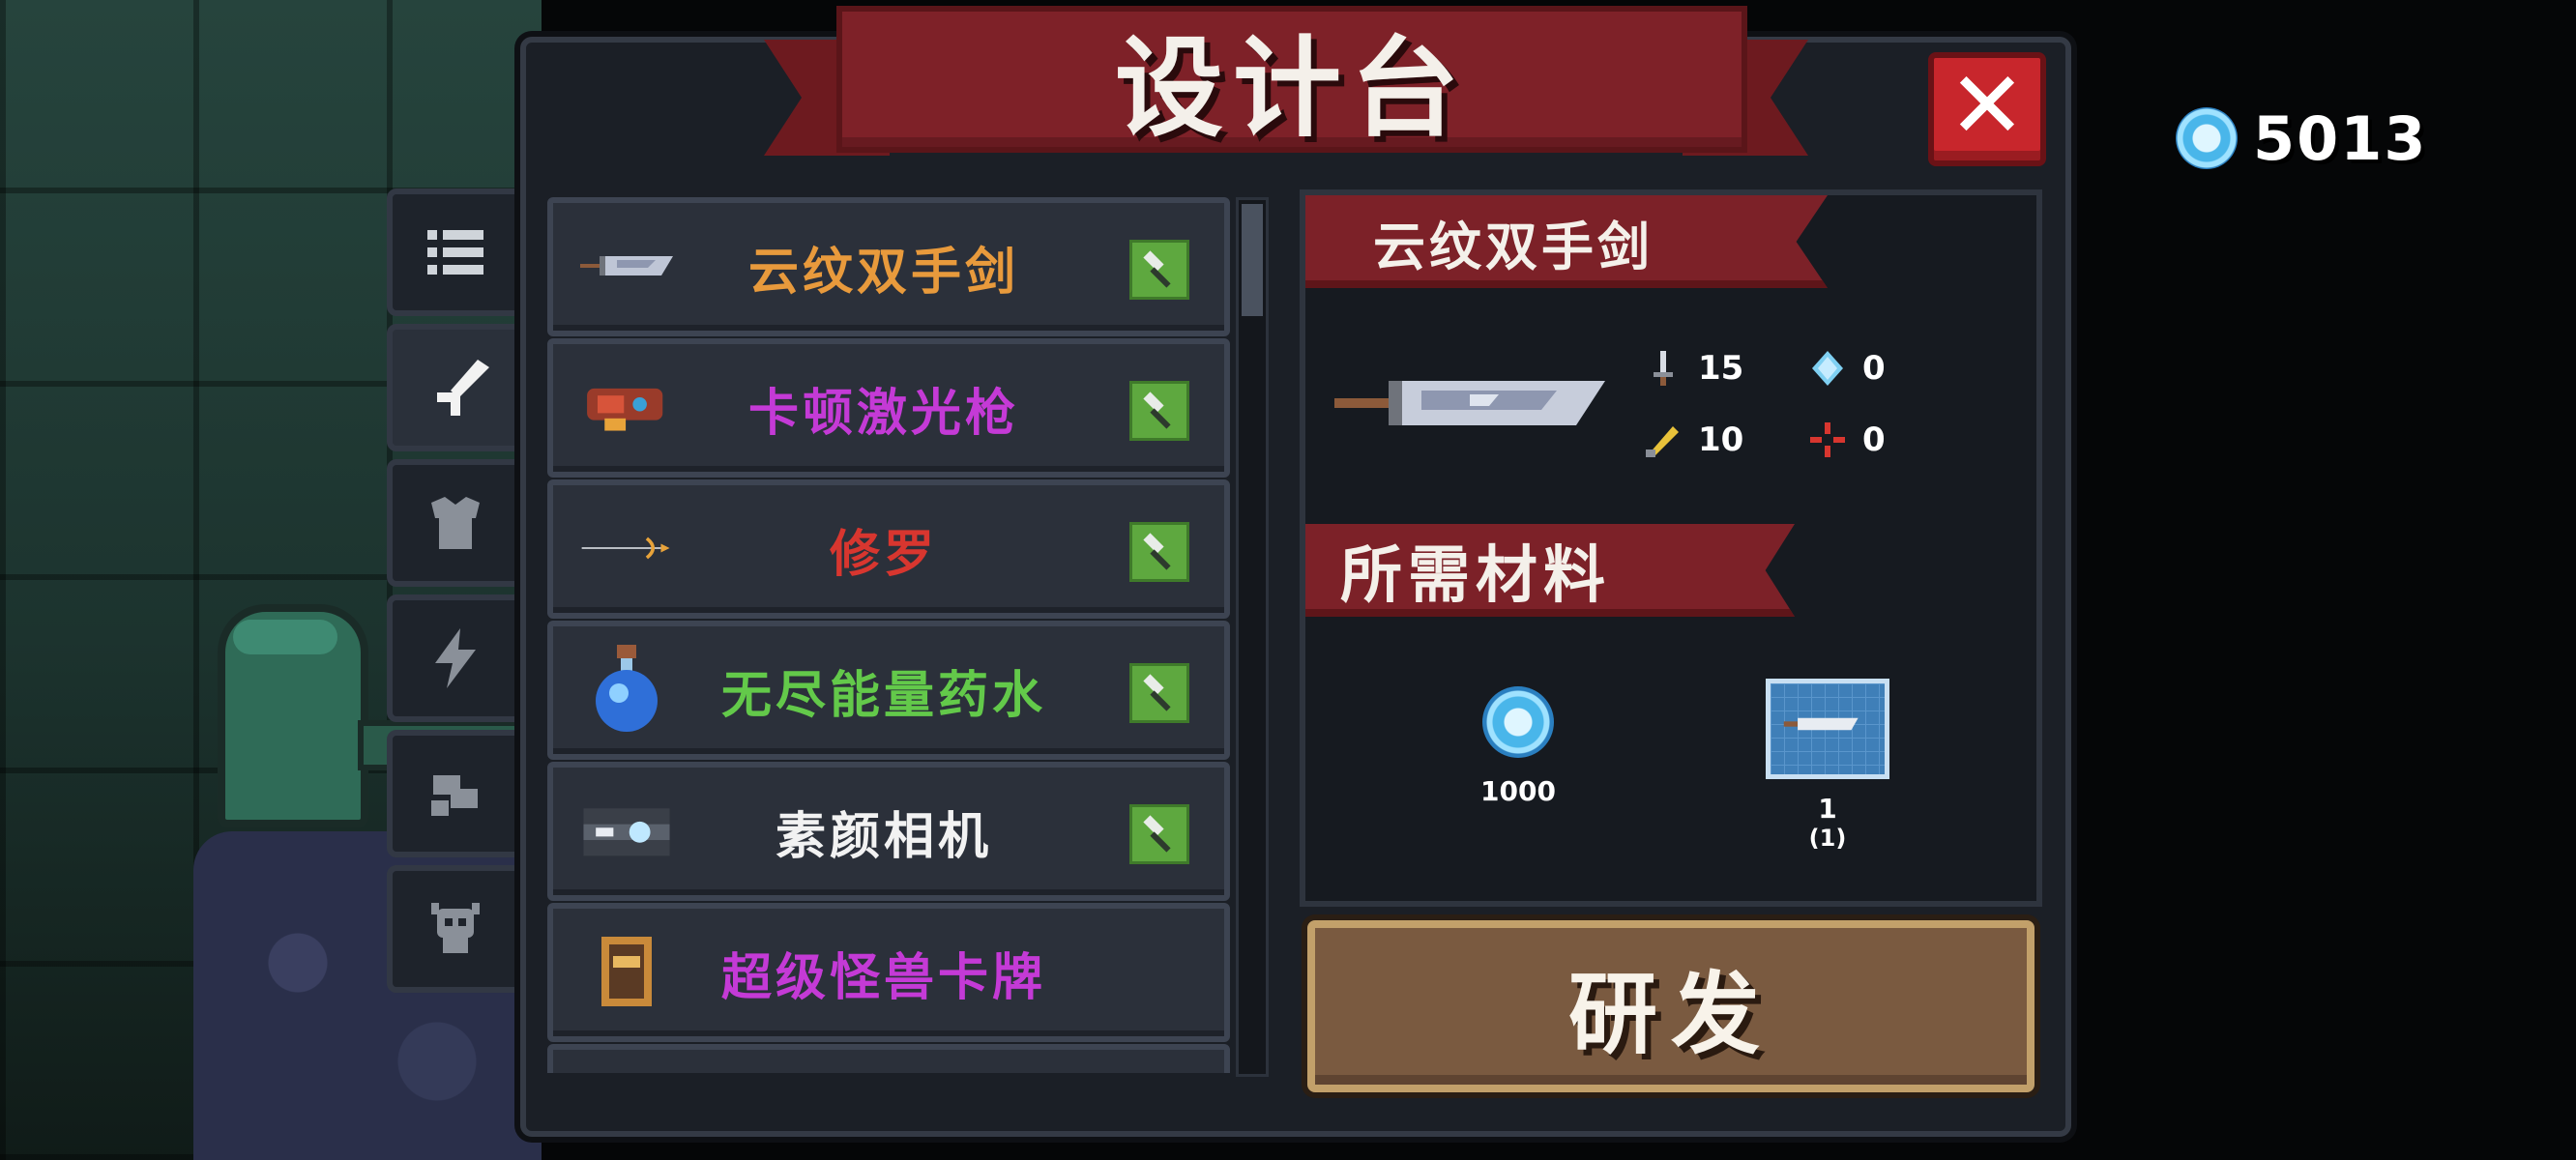 Image resolution: width=2576 pixels, height=1160 pixels. Describe the element at coordinates (1874, 369) in the screenshot. I see `energy-value: 0` at that location.